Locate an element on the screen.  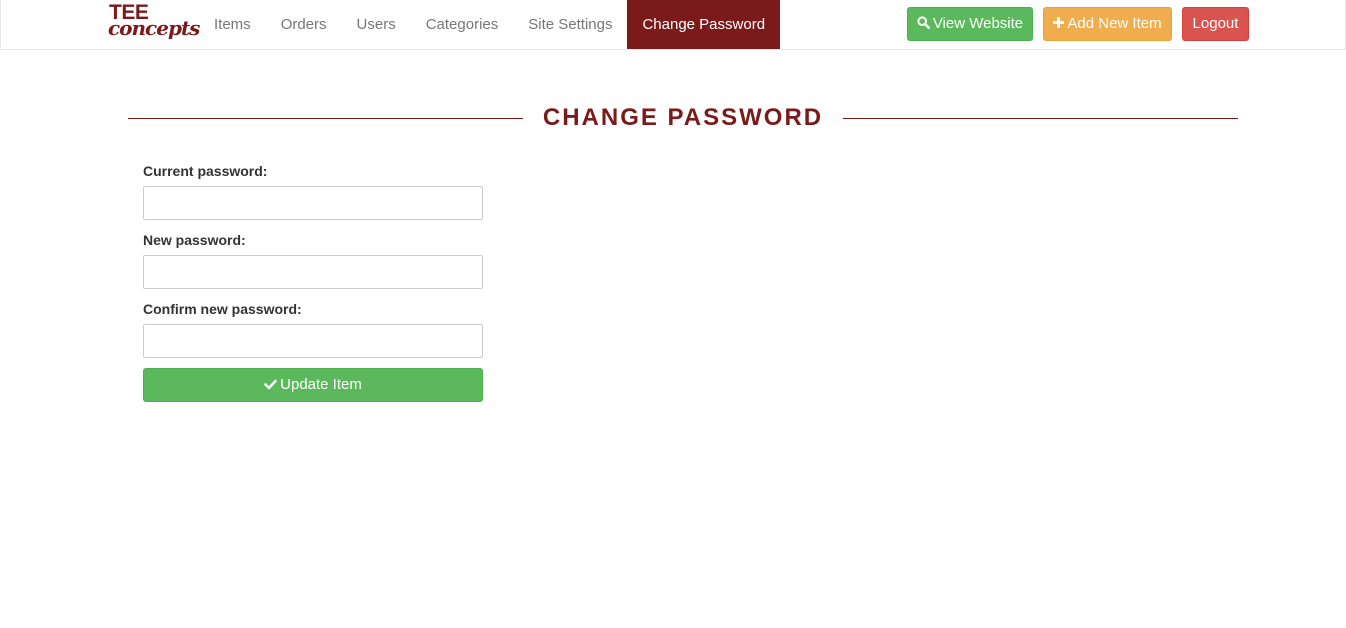
view-website-button: View Website is located at coordinates (970, 24).